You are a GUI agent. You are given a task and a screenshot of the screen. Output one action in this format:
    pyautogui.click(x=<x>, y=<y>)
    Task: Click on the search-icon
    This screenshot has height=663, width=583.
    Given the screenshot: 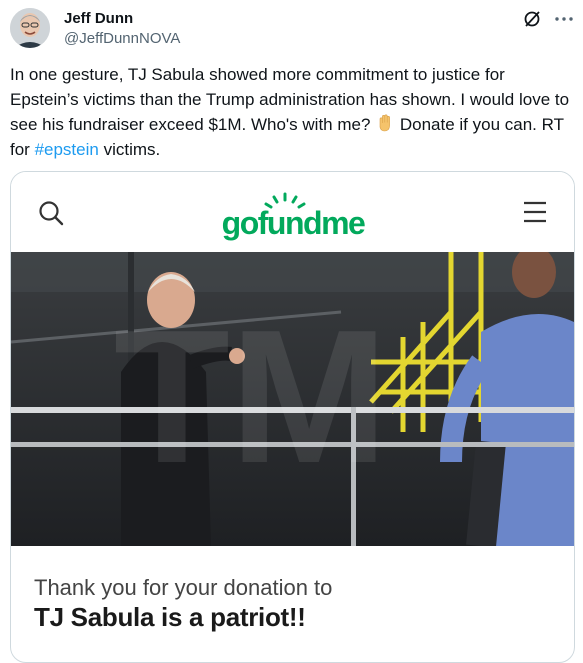 What is the action you would take?
    pyautogui.click(x=51, y=213)
    